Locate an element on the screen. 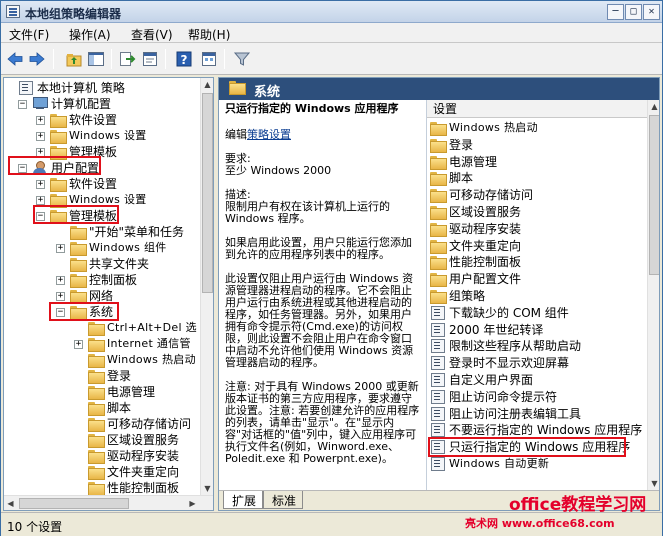  list-item: Windows 热启动 is located at coordinates (484, 128).